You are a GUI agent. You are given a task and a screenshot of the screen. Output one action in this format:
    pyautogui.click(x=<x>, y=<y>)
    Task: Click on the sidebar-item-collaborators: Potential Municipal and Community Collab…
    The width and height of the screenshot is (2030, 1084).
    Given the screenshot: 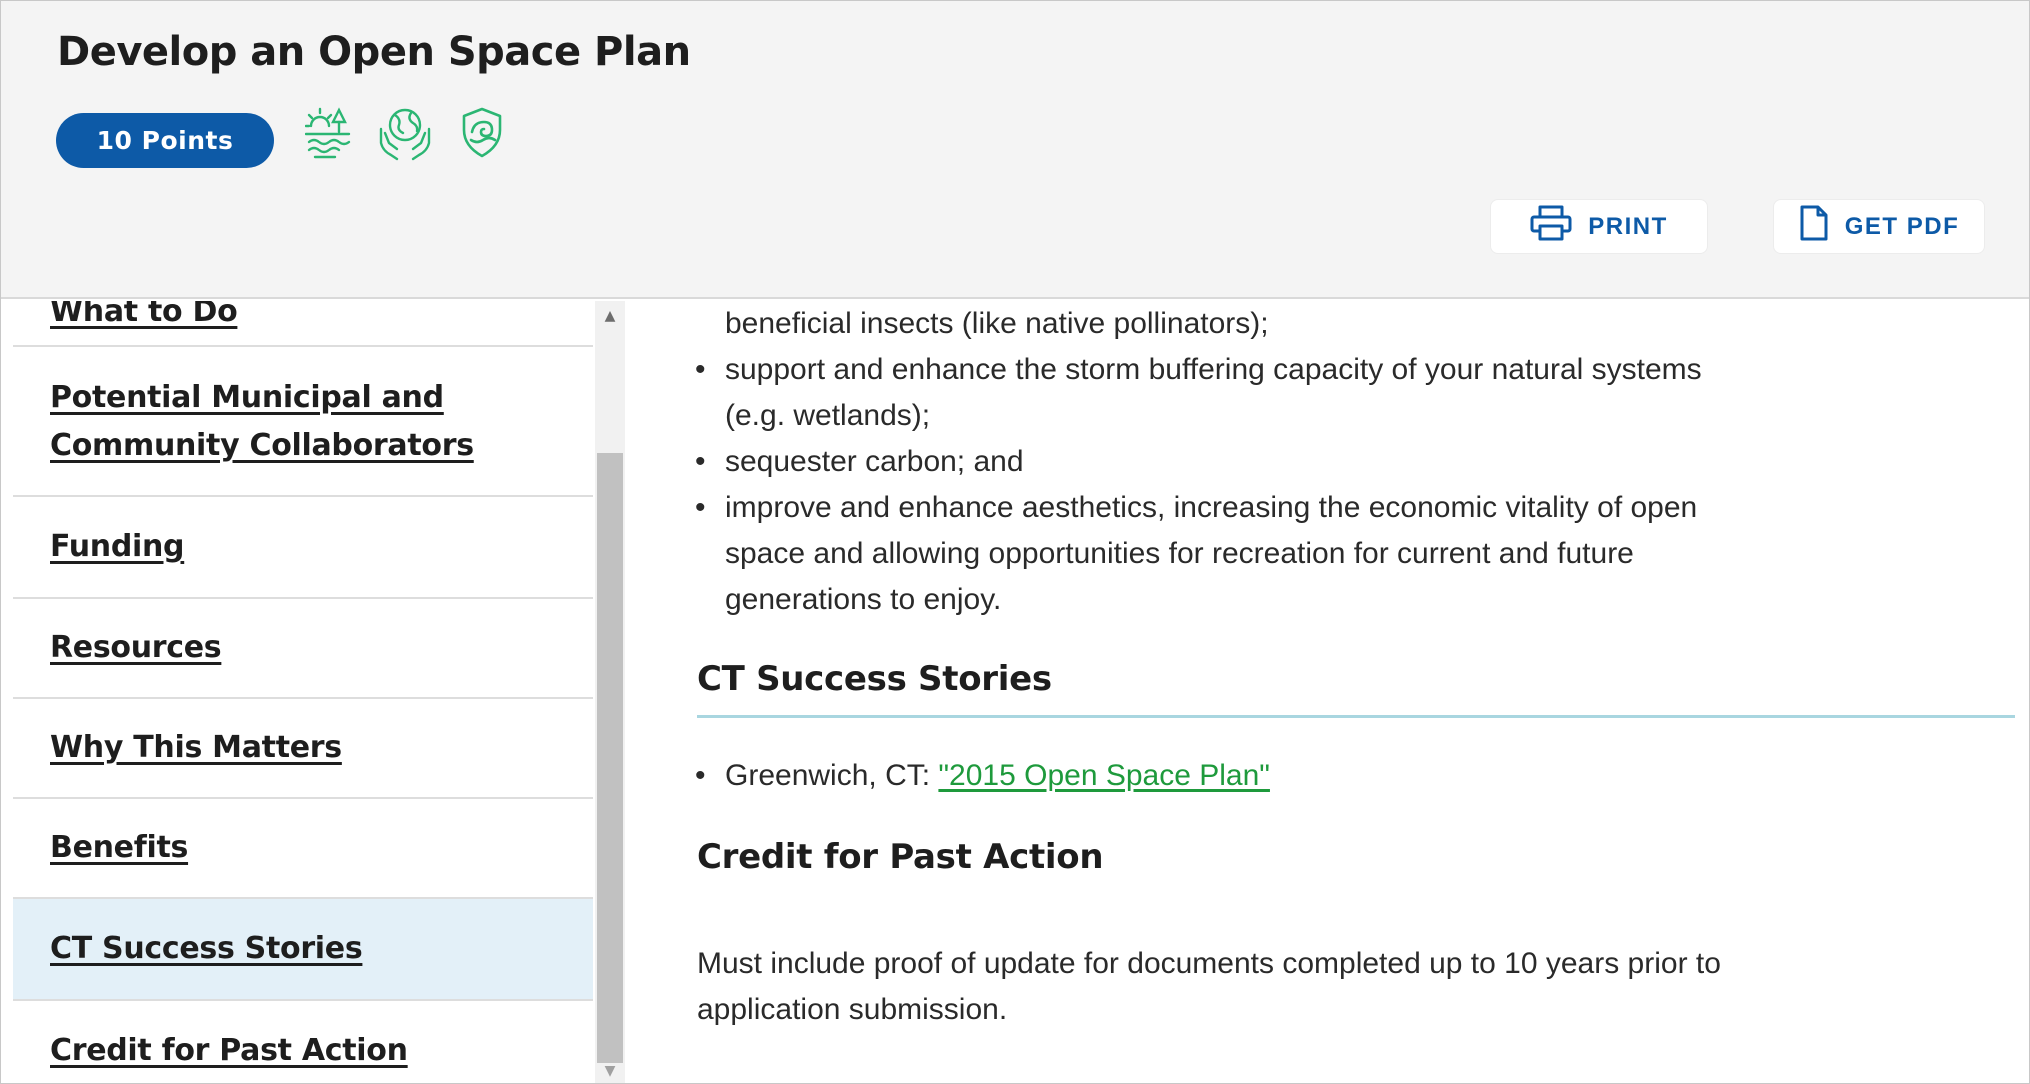 What is the action you would take?
    pyautogui.click(x=303, y=423)
    